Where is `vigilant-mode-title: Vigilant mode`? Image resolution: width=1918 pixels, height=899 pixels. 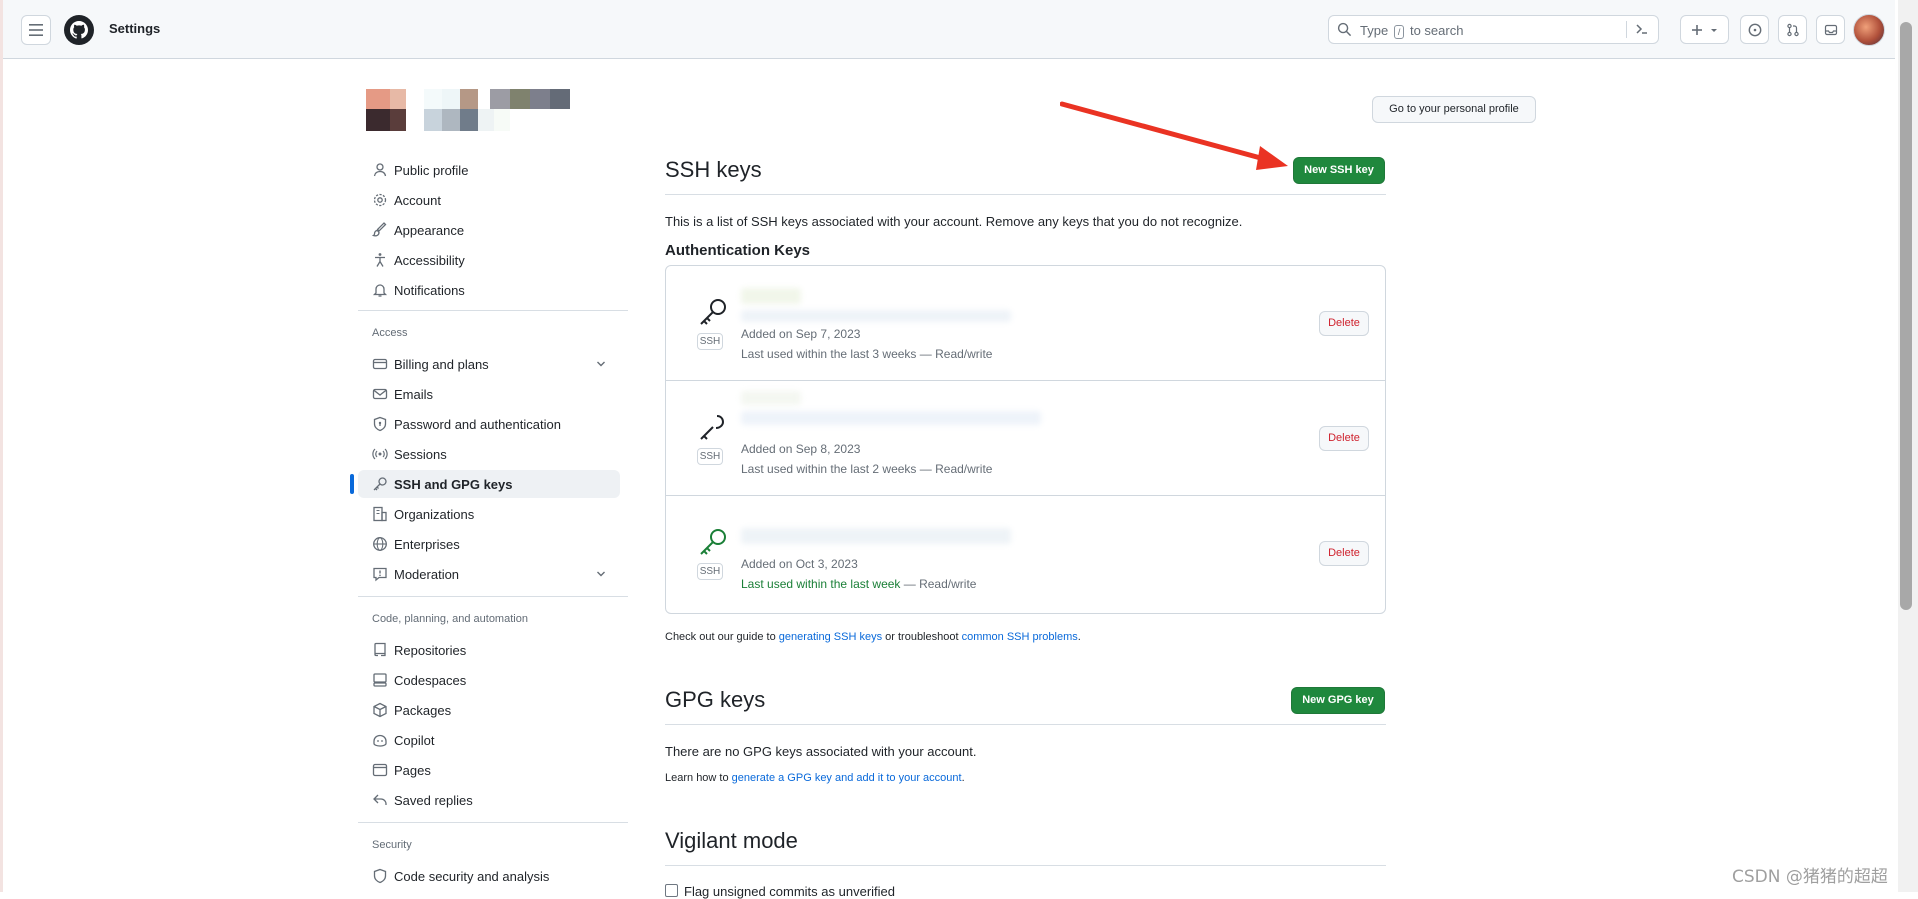
vigilant-mode-title: Vigilant mode is located at coordinates (731, 840).